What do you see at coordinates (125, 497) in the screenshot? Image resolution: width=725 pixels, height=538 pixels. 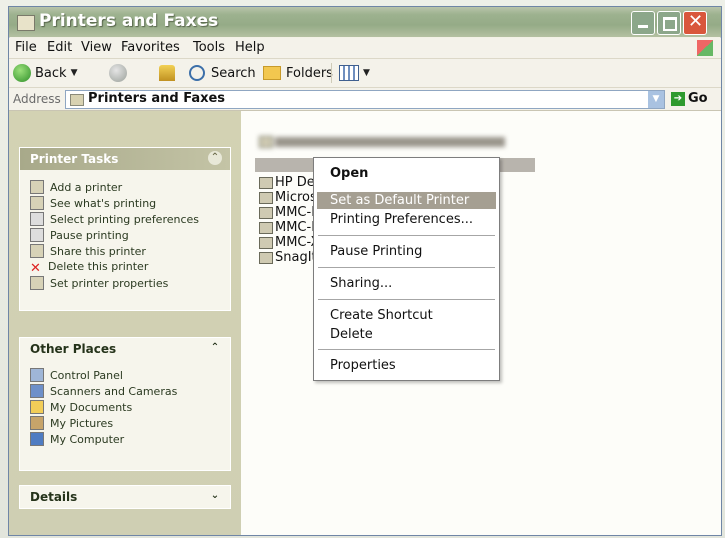 I see `details-header: Details ⌄` at bounding box center [125, 497].